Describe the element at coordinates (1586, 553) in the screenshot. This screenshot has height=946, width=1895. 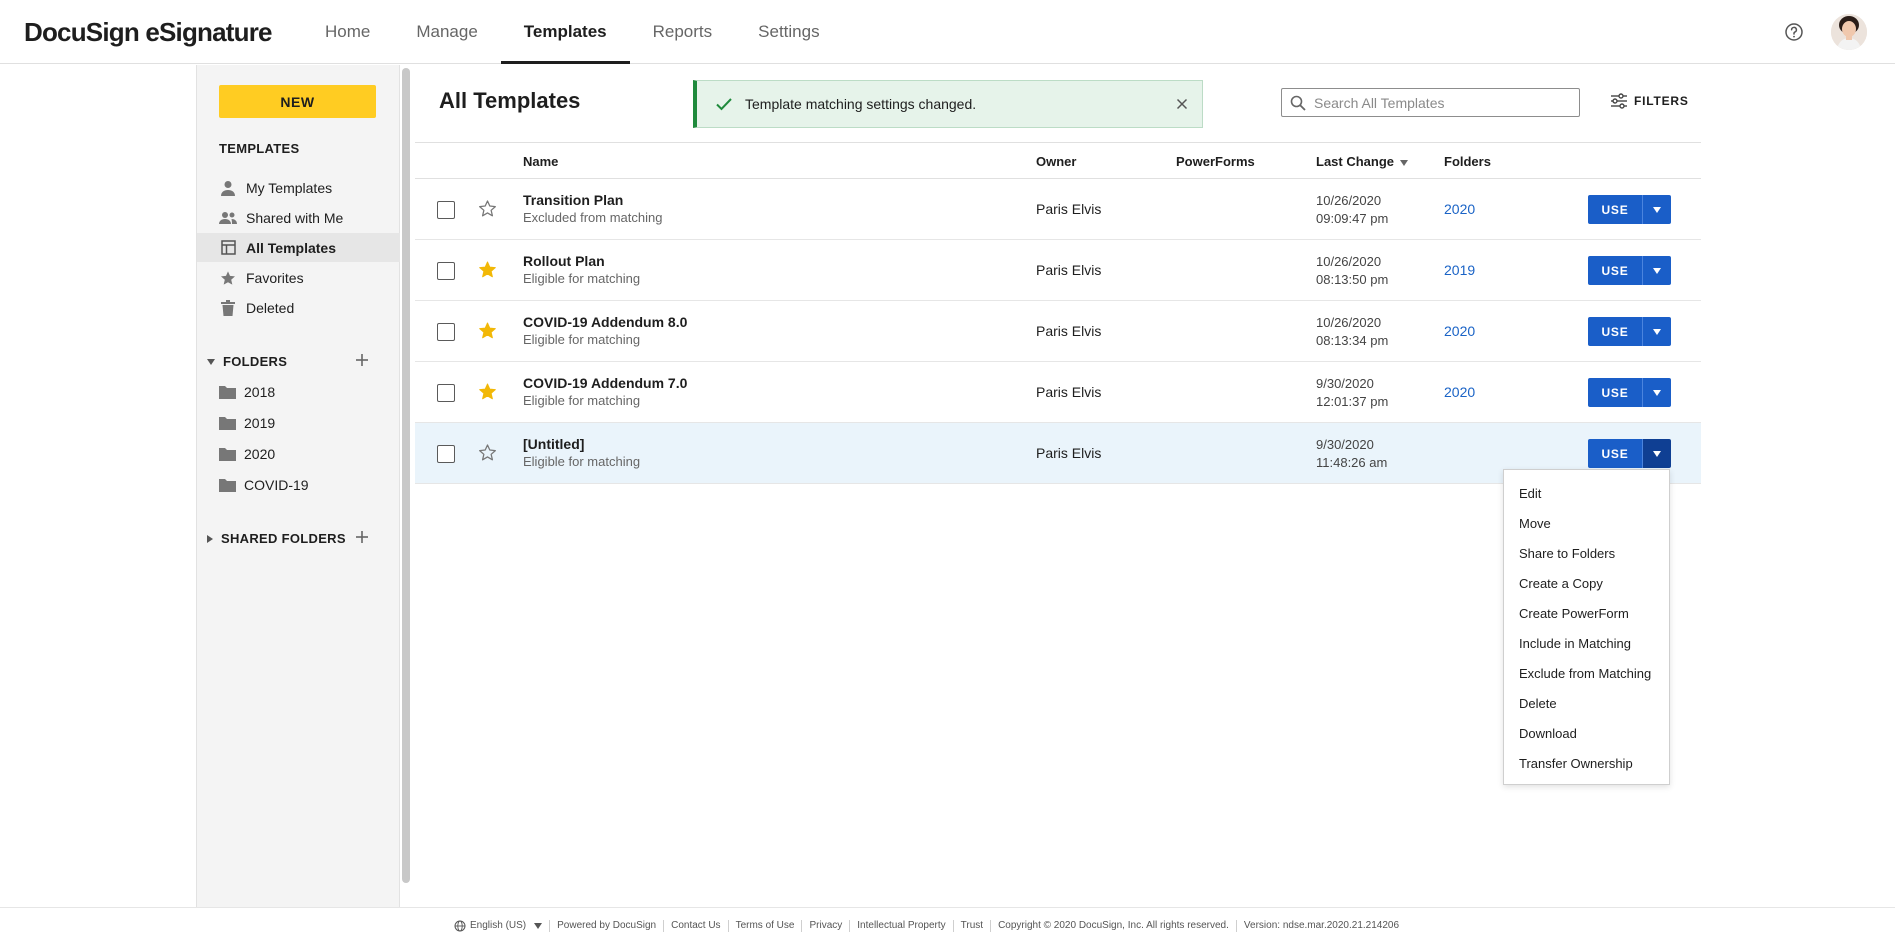
I see `menu-item-share-to-folders: Share to Folders` at that location.